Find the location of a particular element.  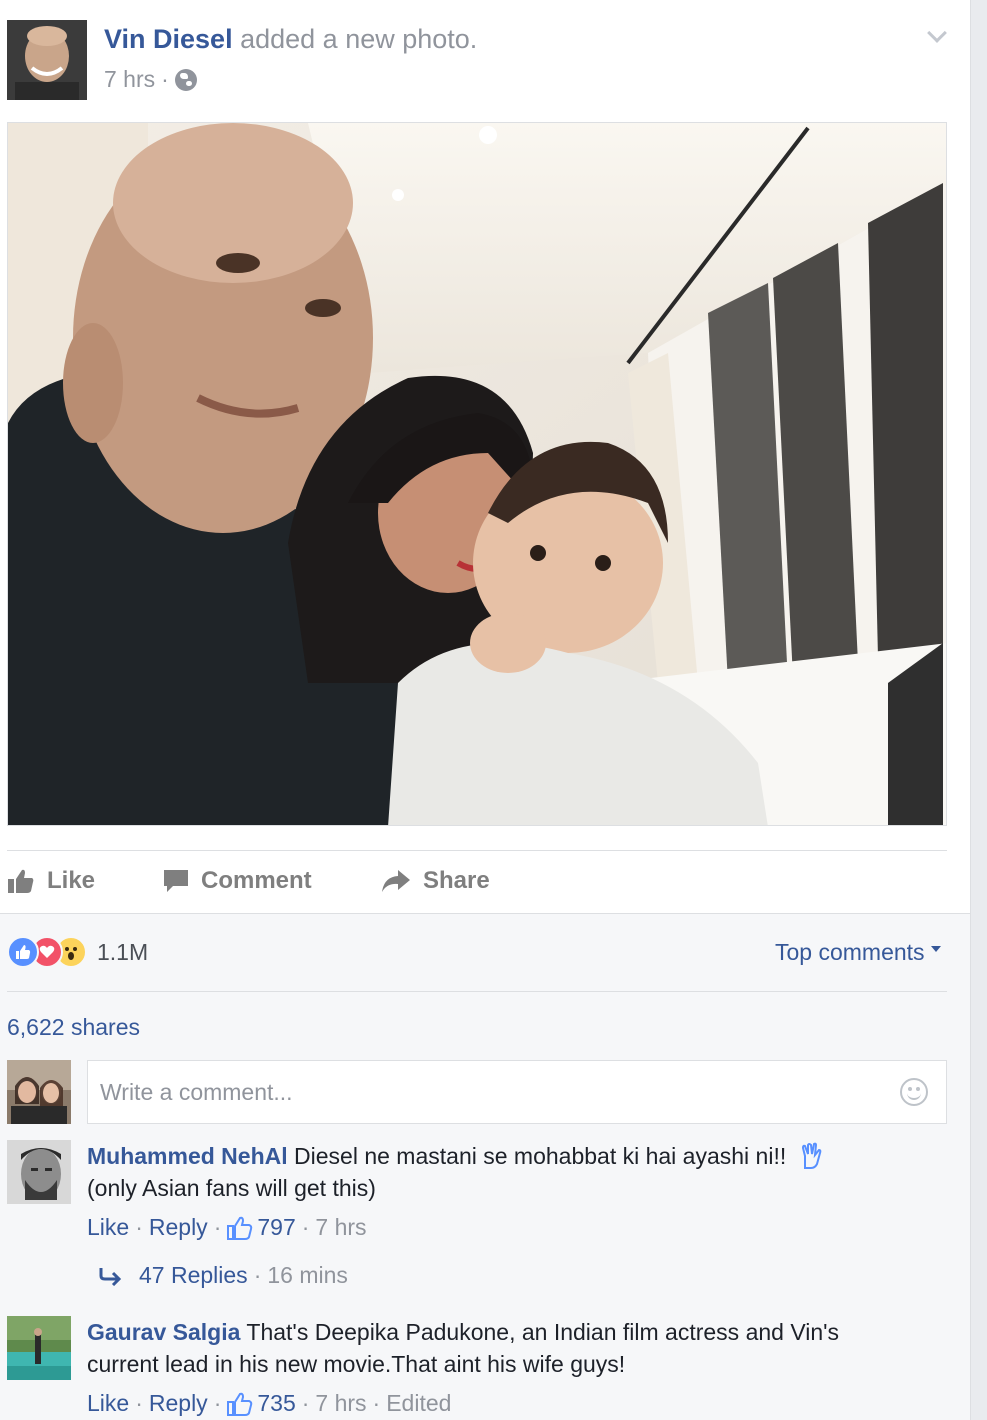

comment-sort-dropdown: Top comments is located at coordinates (858, 952).